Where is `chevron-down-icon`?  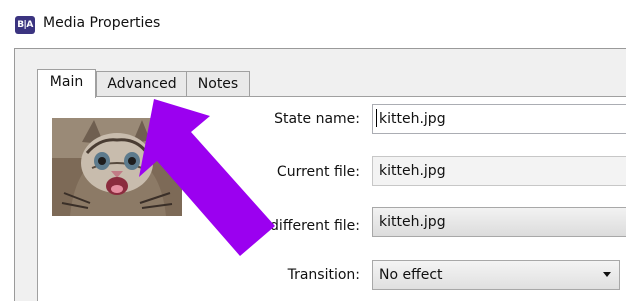 chevron-down-icon is located at coordinates (607, 274).